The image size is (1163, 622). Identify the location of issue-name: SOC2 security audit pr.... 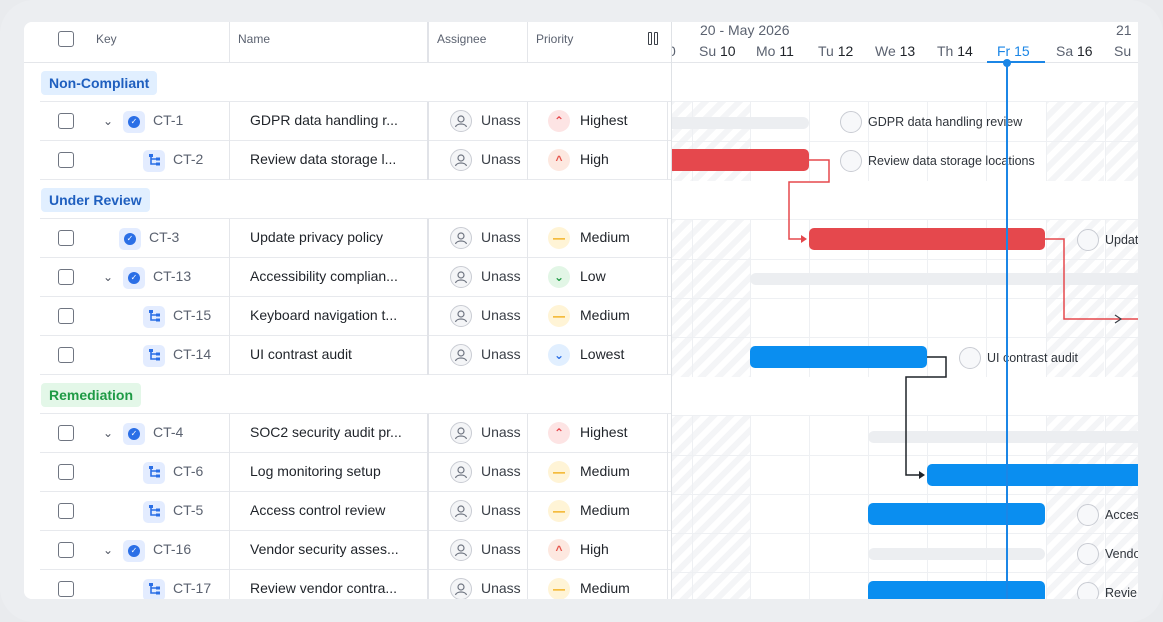
(326, 432).